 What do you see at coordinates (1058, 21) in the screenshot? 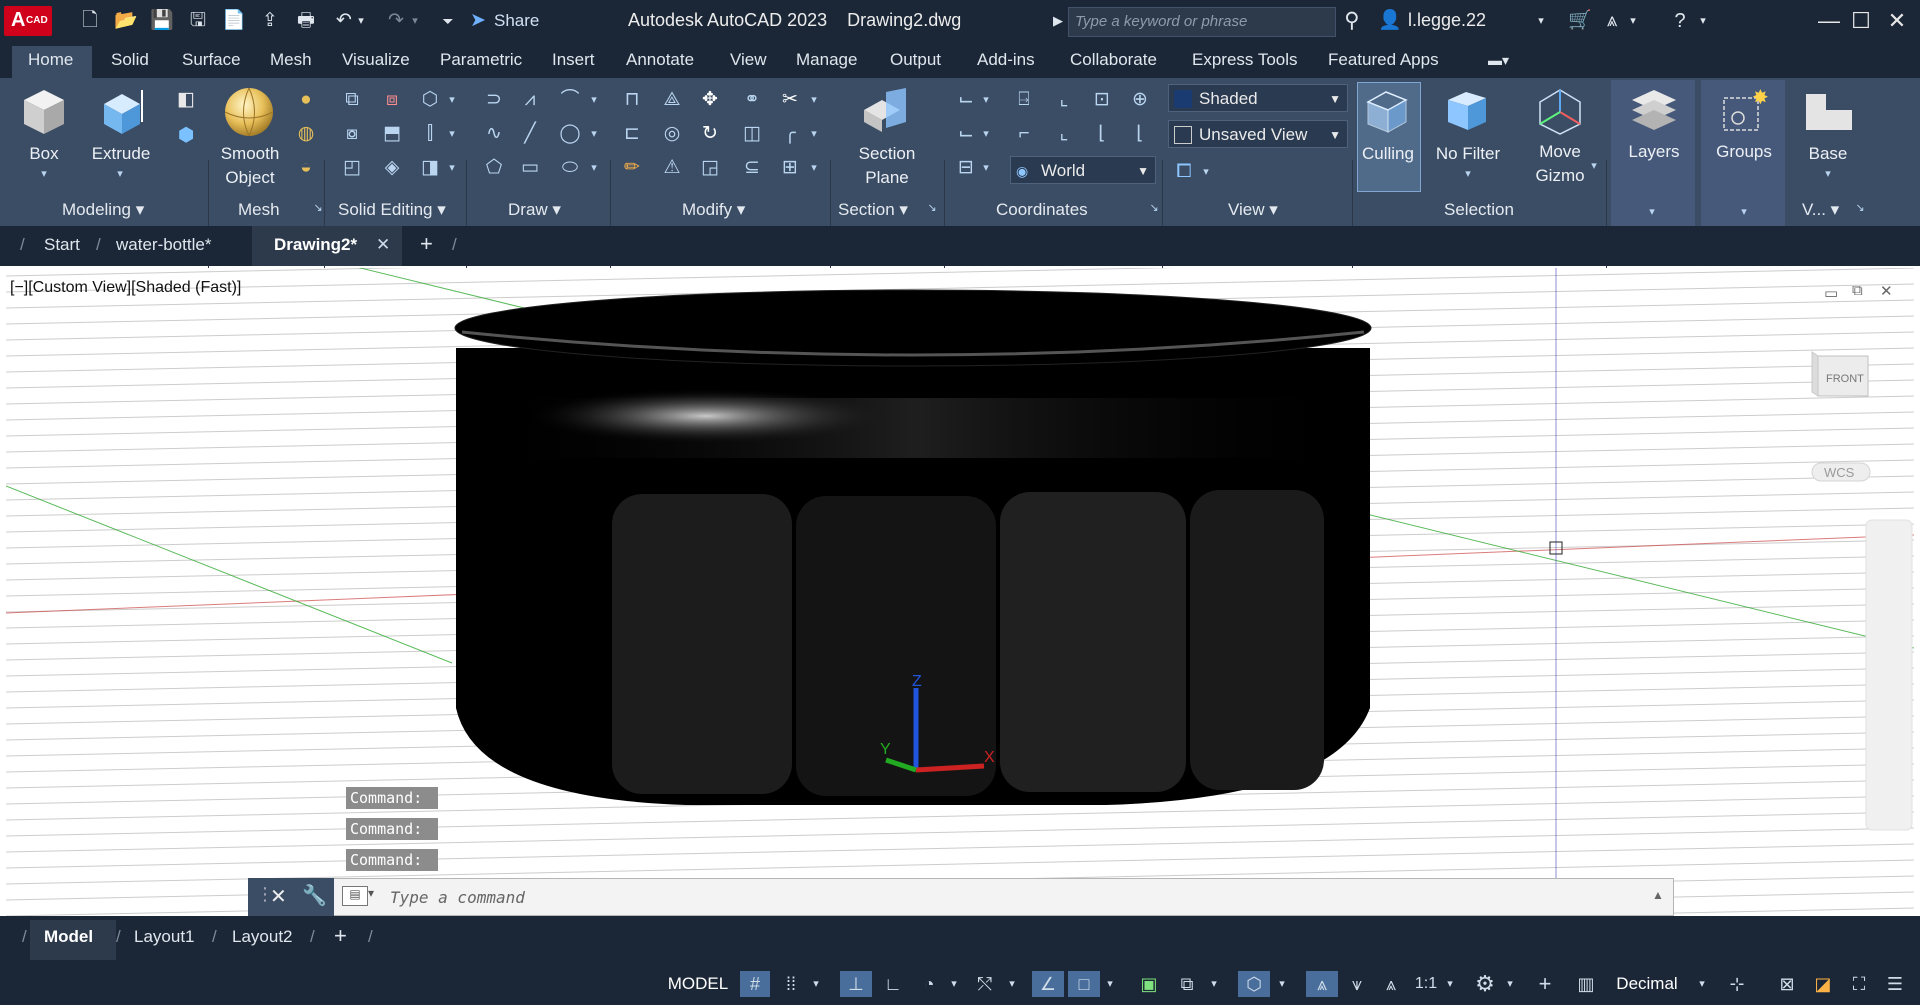
I see `chevron-right-icon: ▶` at bounding box center [1058, 21].